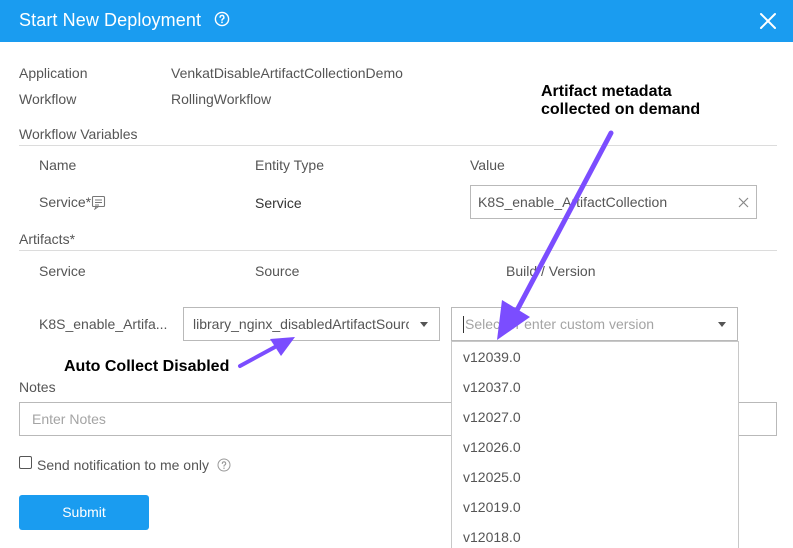  I want to click on text-cursor, so click(463, 324).